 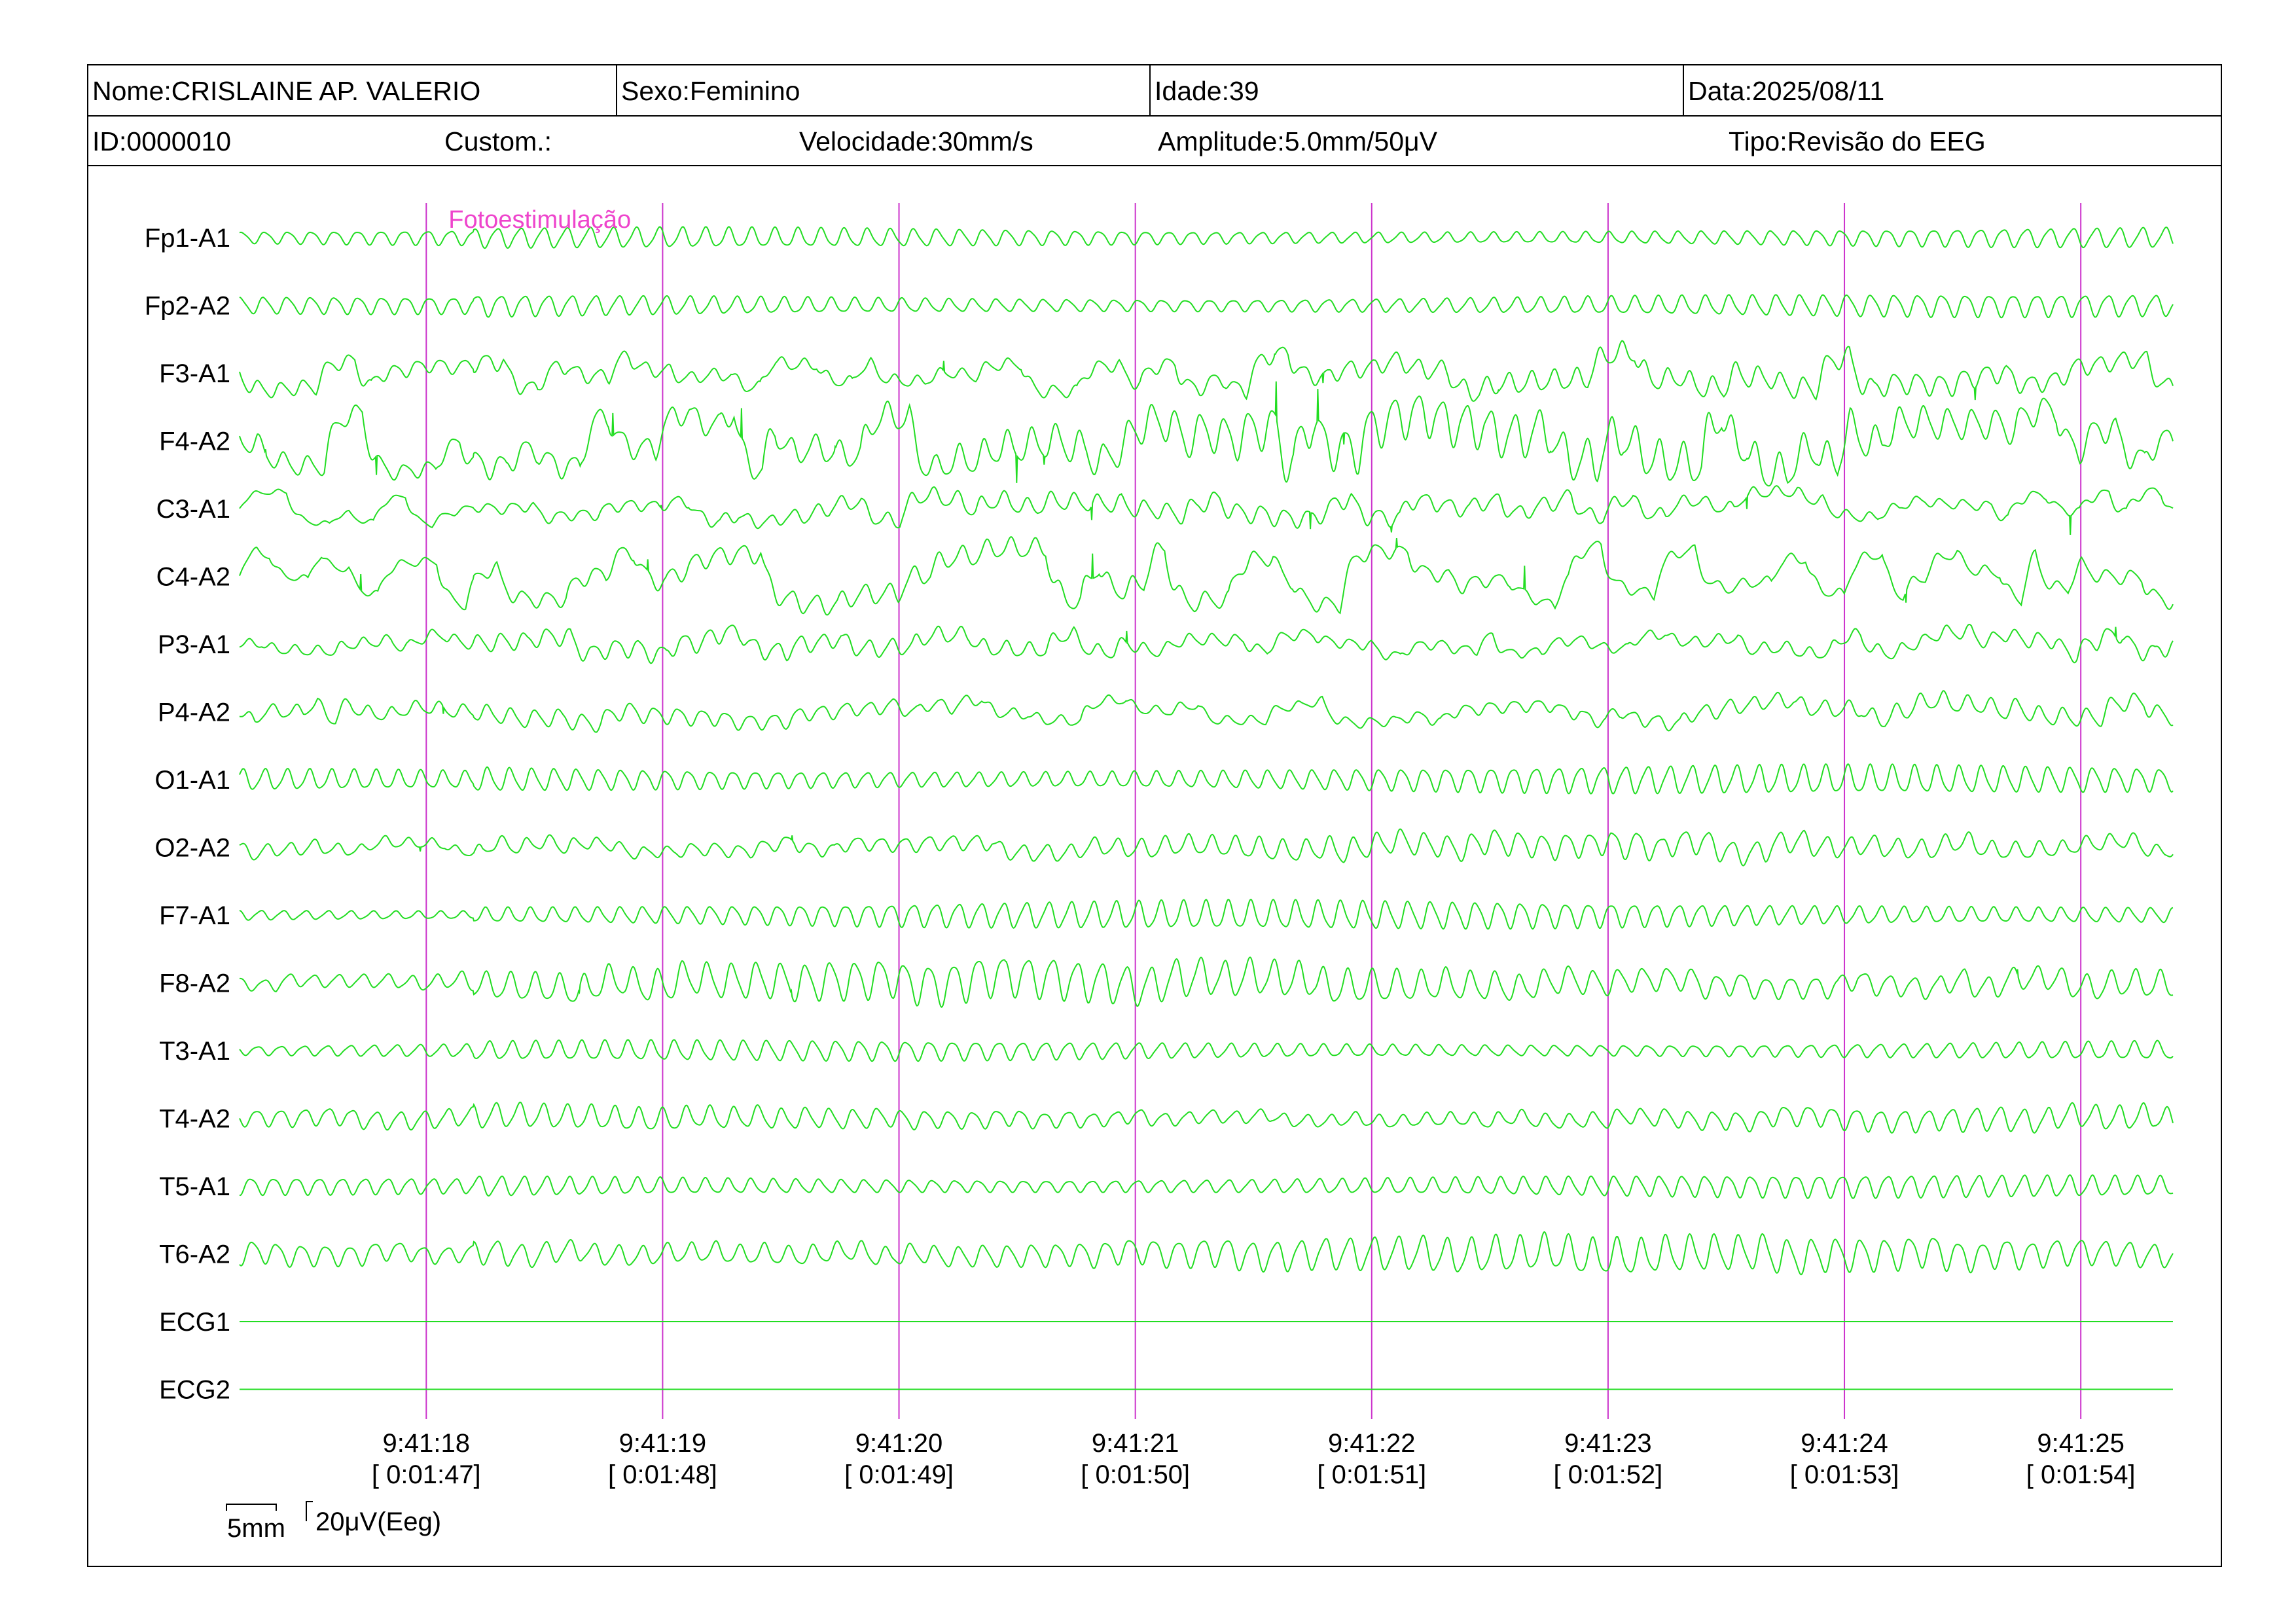 I want to click on scale-bar-amplitude-label: 20μV(Eeg), so click(x=378, y=1521).